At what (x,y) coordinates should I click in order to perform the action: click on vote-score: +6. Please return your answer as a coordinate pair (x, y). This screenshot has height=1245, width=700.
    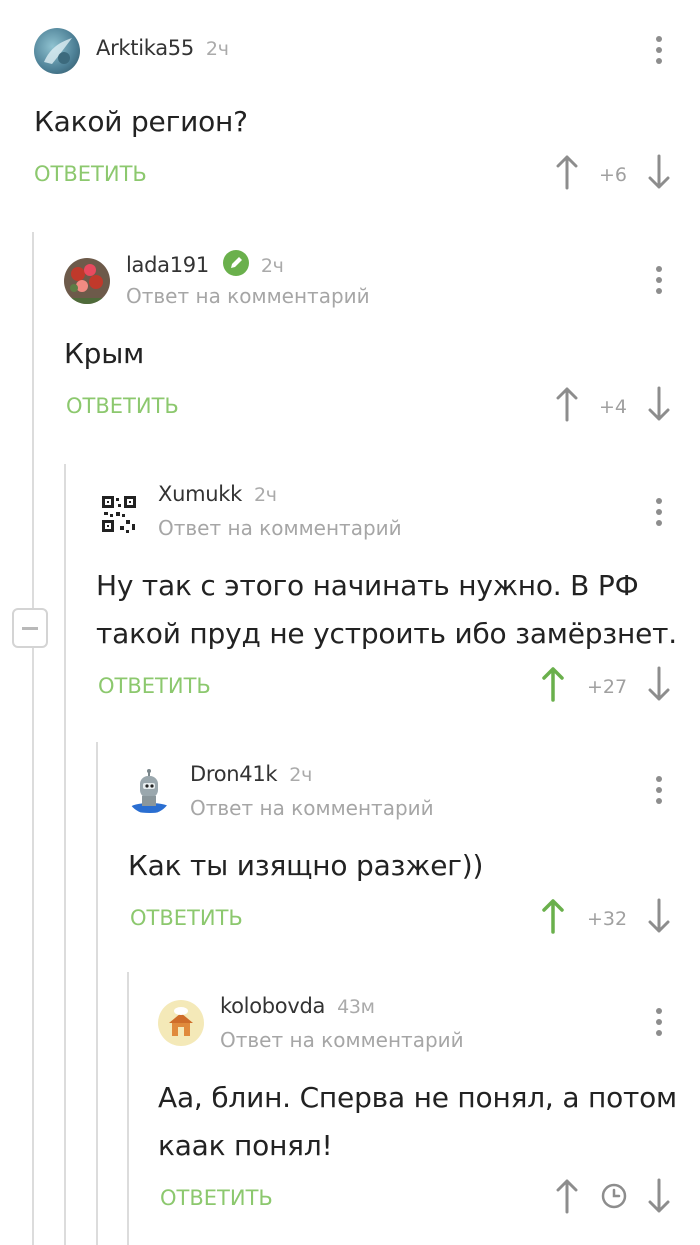
    Looking at the image, I should click on (612, 175).